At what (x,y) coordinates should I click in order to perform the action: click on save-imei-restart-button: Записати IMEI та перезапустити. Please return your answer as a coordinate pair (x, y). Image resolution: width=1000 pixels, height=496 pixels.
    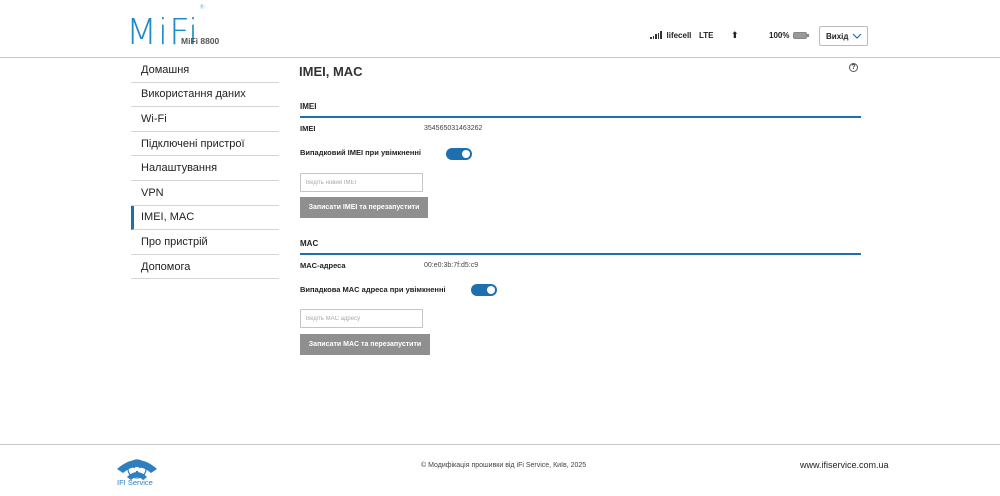
    Looking at the image, I should click on (364, 207).